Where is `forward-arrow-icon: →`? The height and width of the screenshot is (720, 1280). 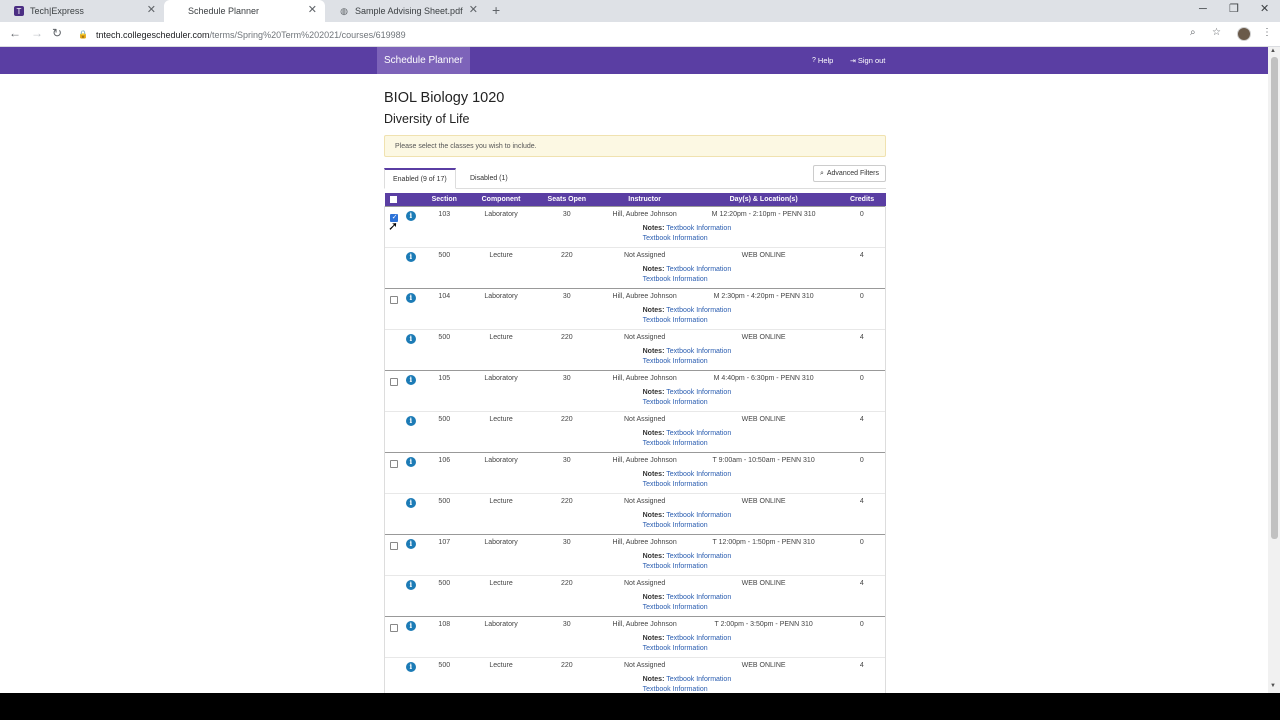 forward-arrow-icon: → is located at coordinates (37, 33).